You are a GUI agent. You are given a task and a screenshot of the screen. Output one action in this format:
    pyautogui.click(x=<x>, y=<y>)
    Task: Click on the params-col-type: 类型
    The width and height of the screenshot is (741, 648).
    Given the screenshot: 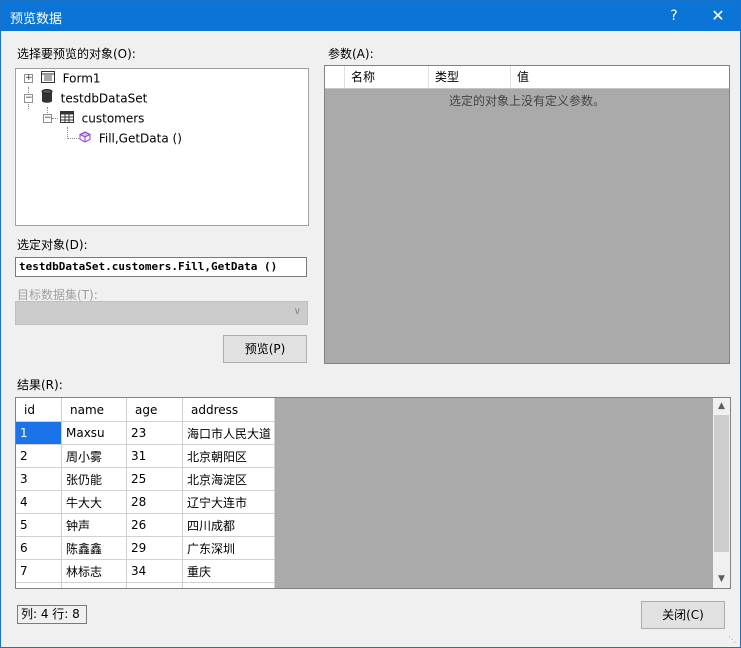 What is the action you would take?
    pyautogui.click(x=470, y=77)
    